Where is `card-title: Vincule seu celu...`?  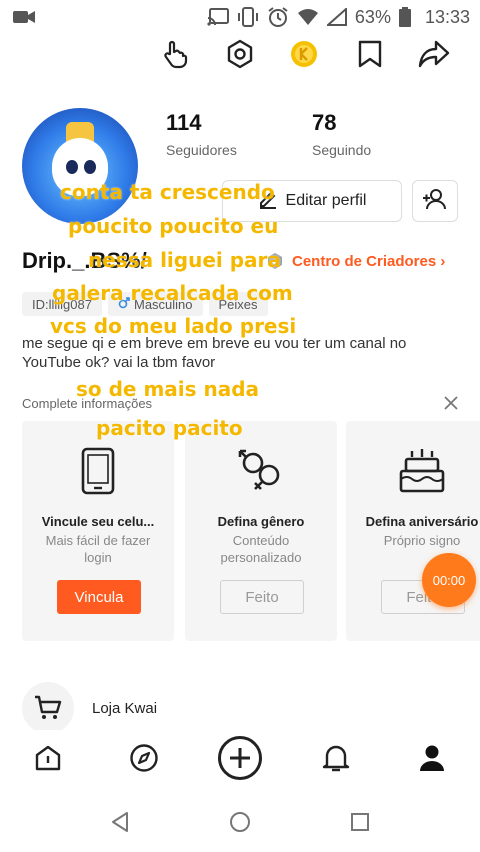
card-title: Vincule seu celu... is located at coordinates (98, 521).